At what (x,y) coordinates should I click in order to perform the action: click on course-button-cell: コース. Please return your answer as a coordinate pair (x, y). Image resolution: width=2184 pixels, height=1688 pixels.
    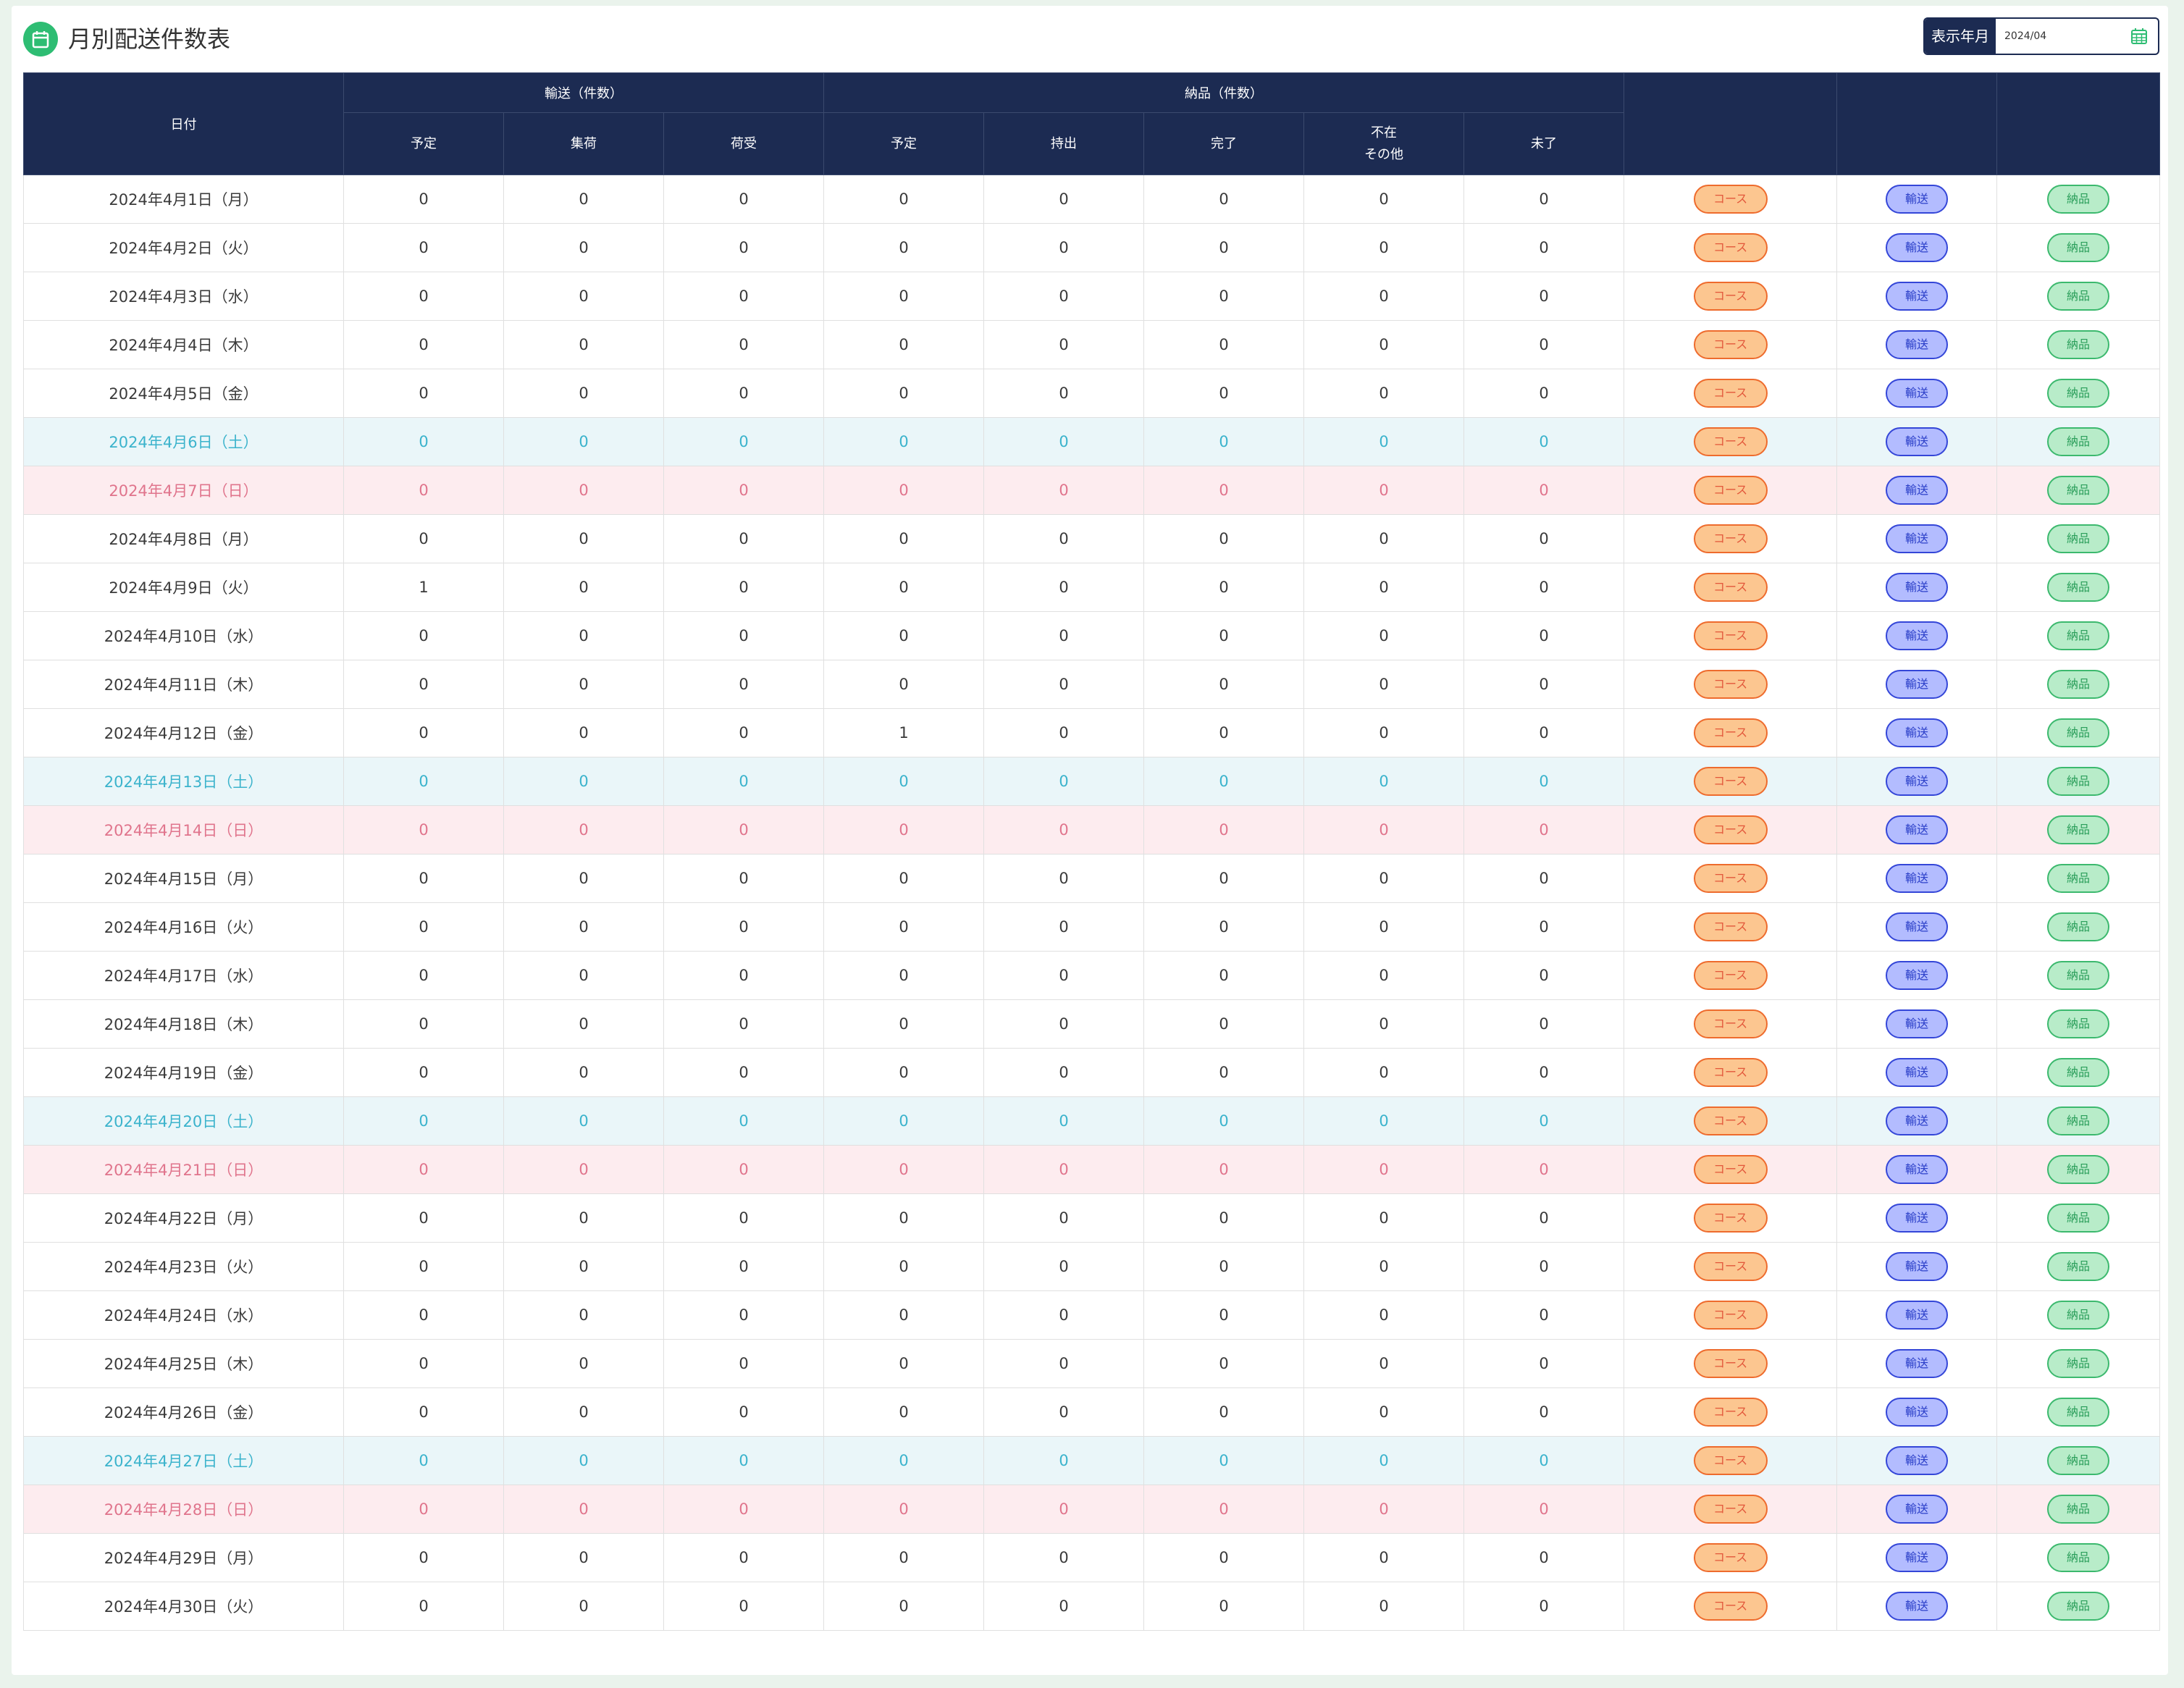
    Looking at the image, I should click on (1731, 830).